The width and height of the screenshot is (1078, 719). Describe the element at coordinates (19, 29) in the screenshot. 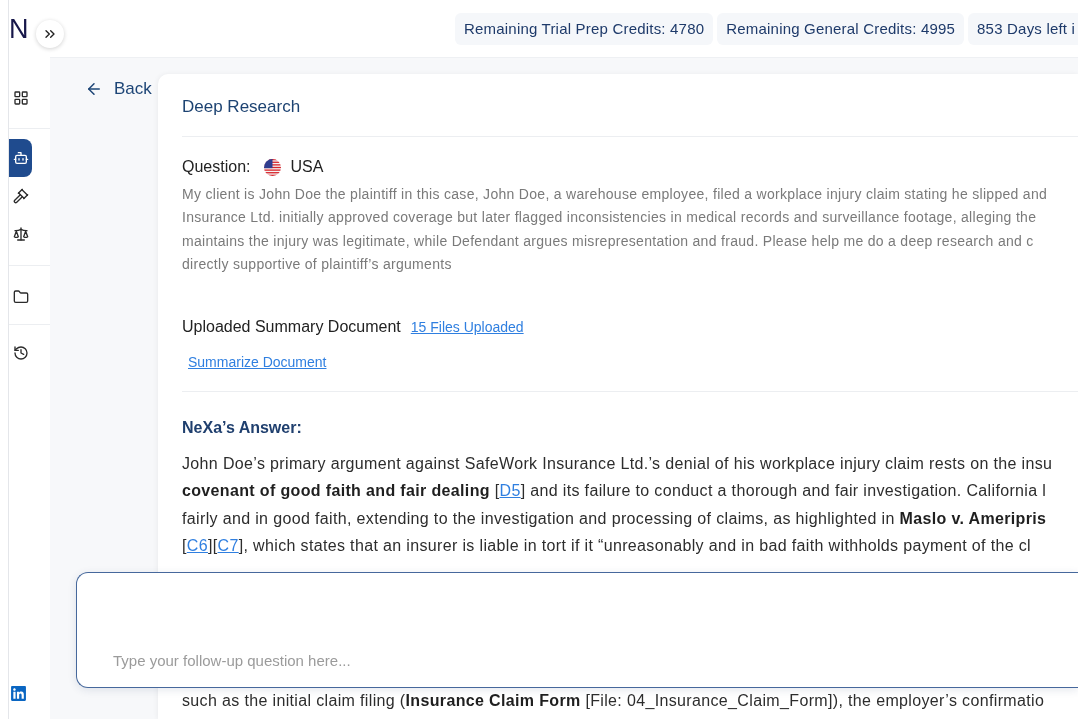

I see `logo: N` at that location.